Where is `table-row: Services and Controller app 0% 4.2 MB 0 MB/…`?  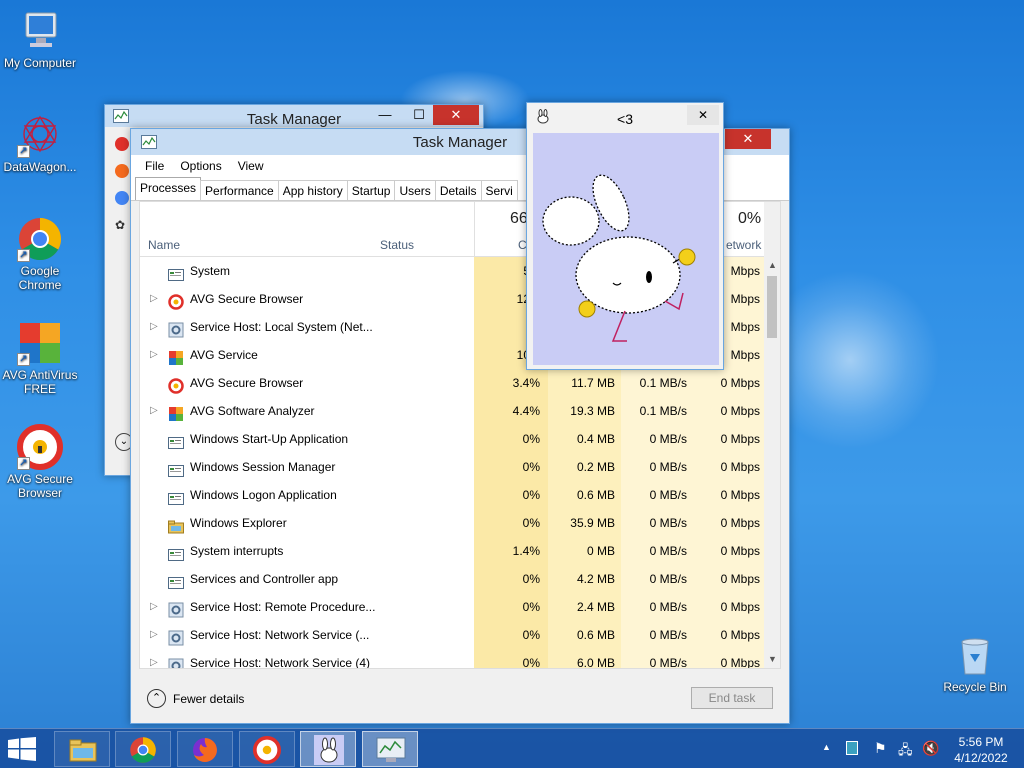 table-row: Services and Controller app 0% 4.2 MB 0 MB/… is located at coordinates (453, 579).